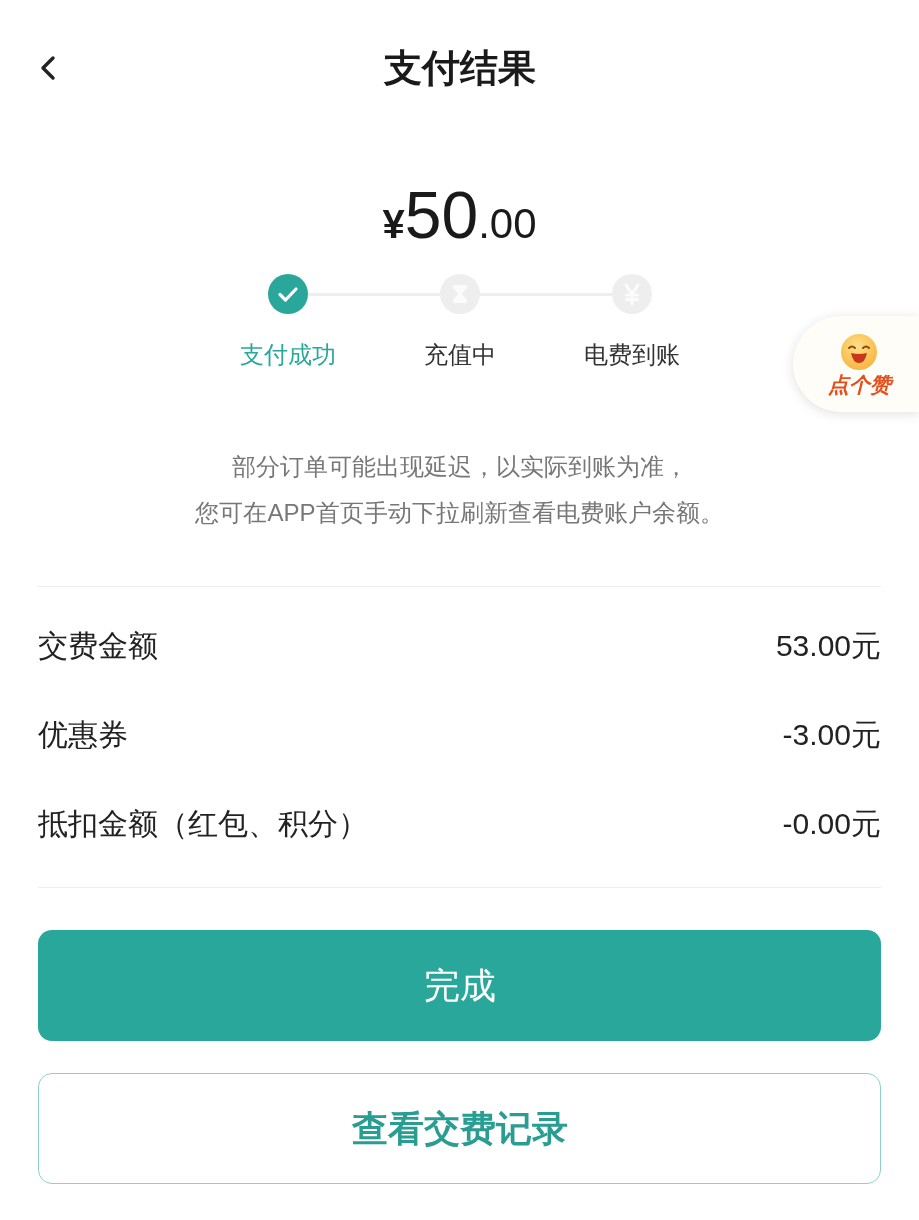 The image size is (919, 1220). What do you see at coordinates (203, 824) in the screenshot?
I see `detail-label: 抵扣金额（红包、积分）` at bounding box center [203, 824].